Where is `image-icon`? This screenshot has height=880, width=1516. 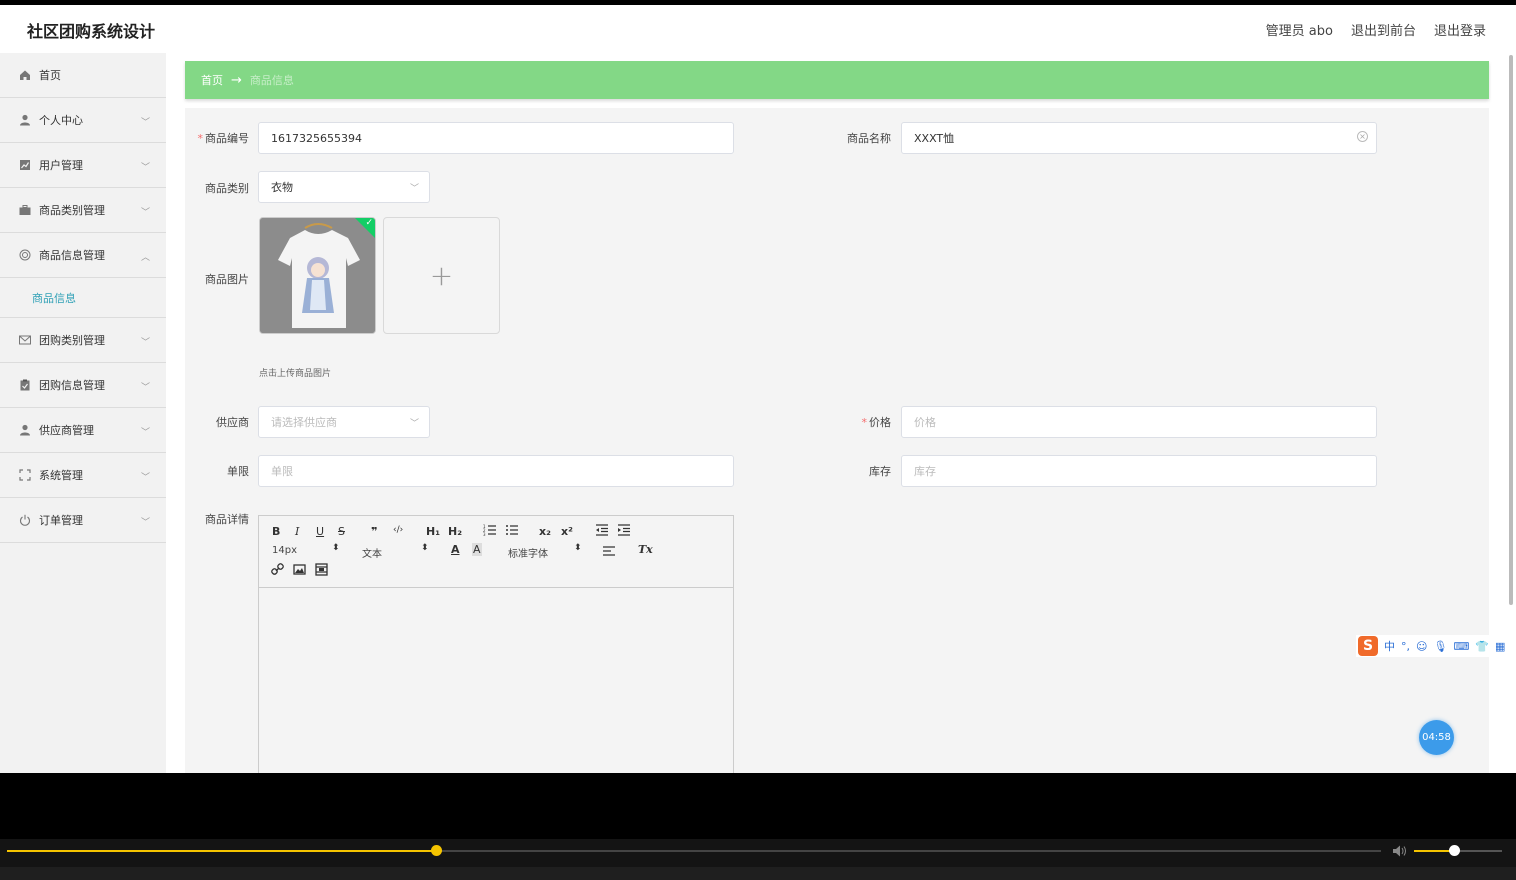 image-icon is located at coordinates (299, 571).